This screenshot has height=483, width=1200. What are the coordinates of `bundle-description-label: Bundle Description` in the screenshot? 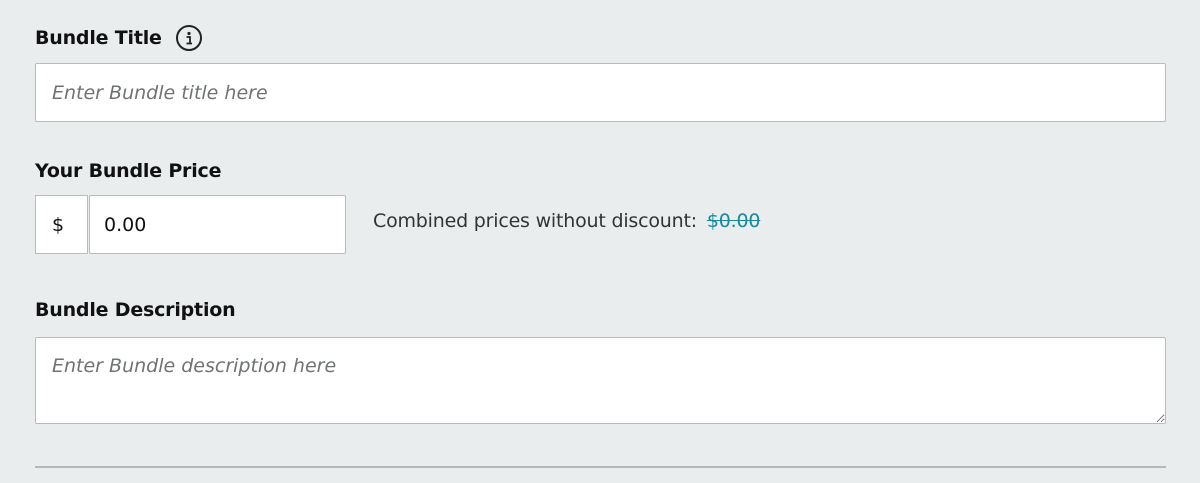 It's located at (135, 310).